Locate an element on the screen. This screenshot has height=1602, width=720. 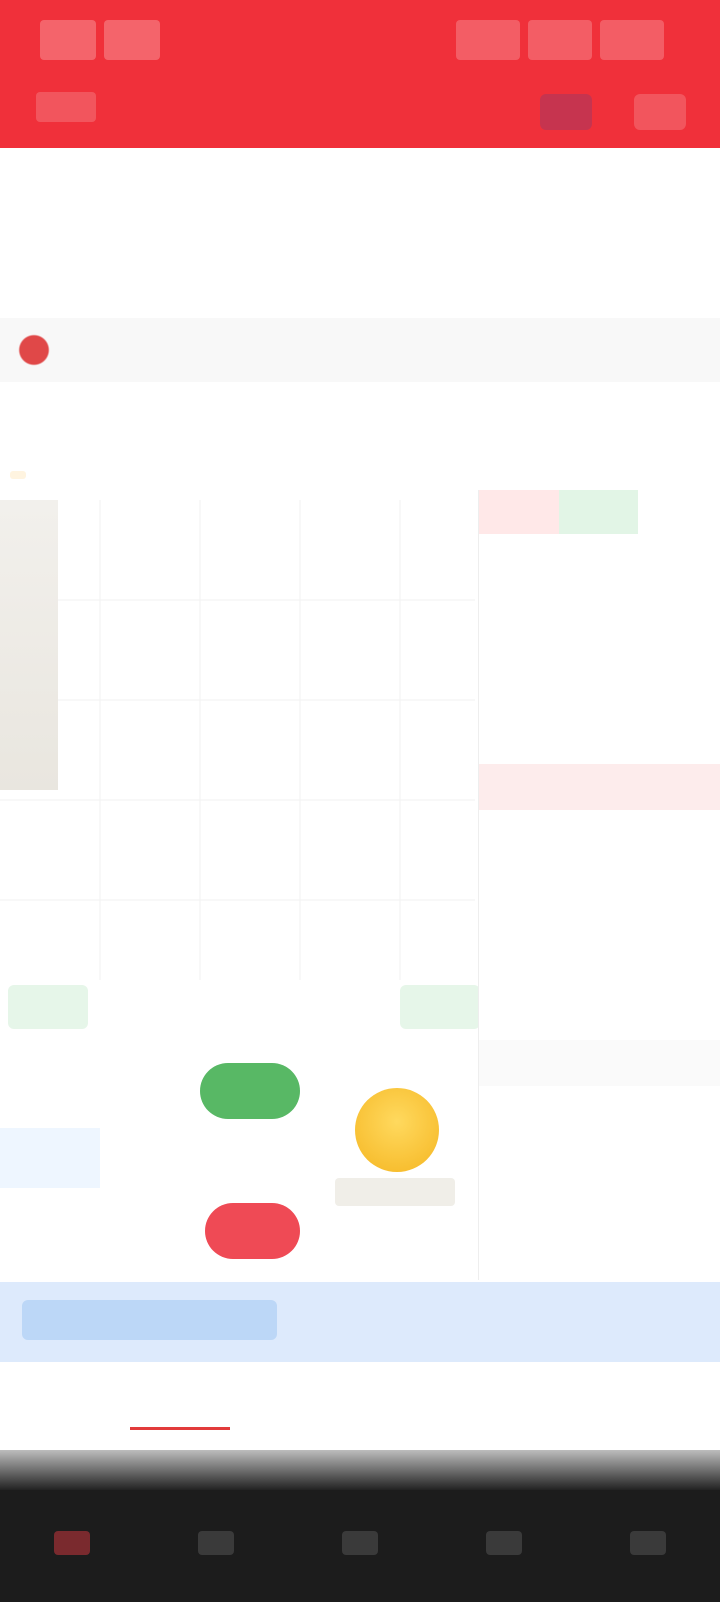
nav-item-trade is located at coordinates (360, 1546).